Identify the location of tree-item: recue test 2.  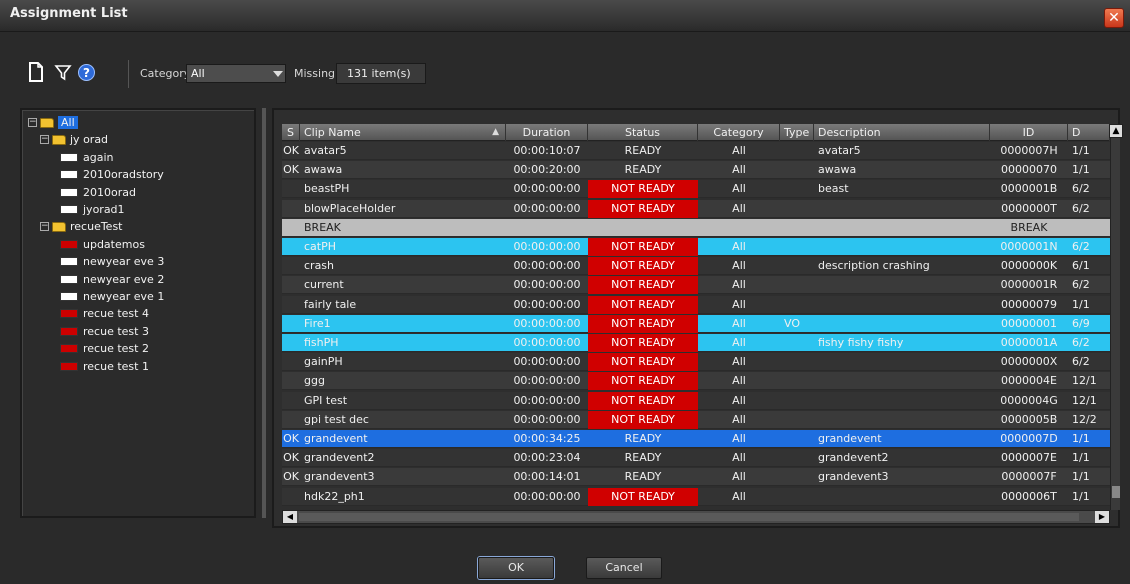
(104, 348).